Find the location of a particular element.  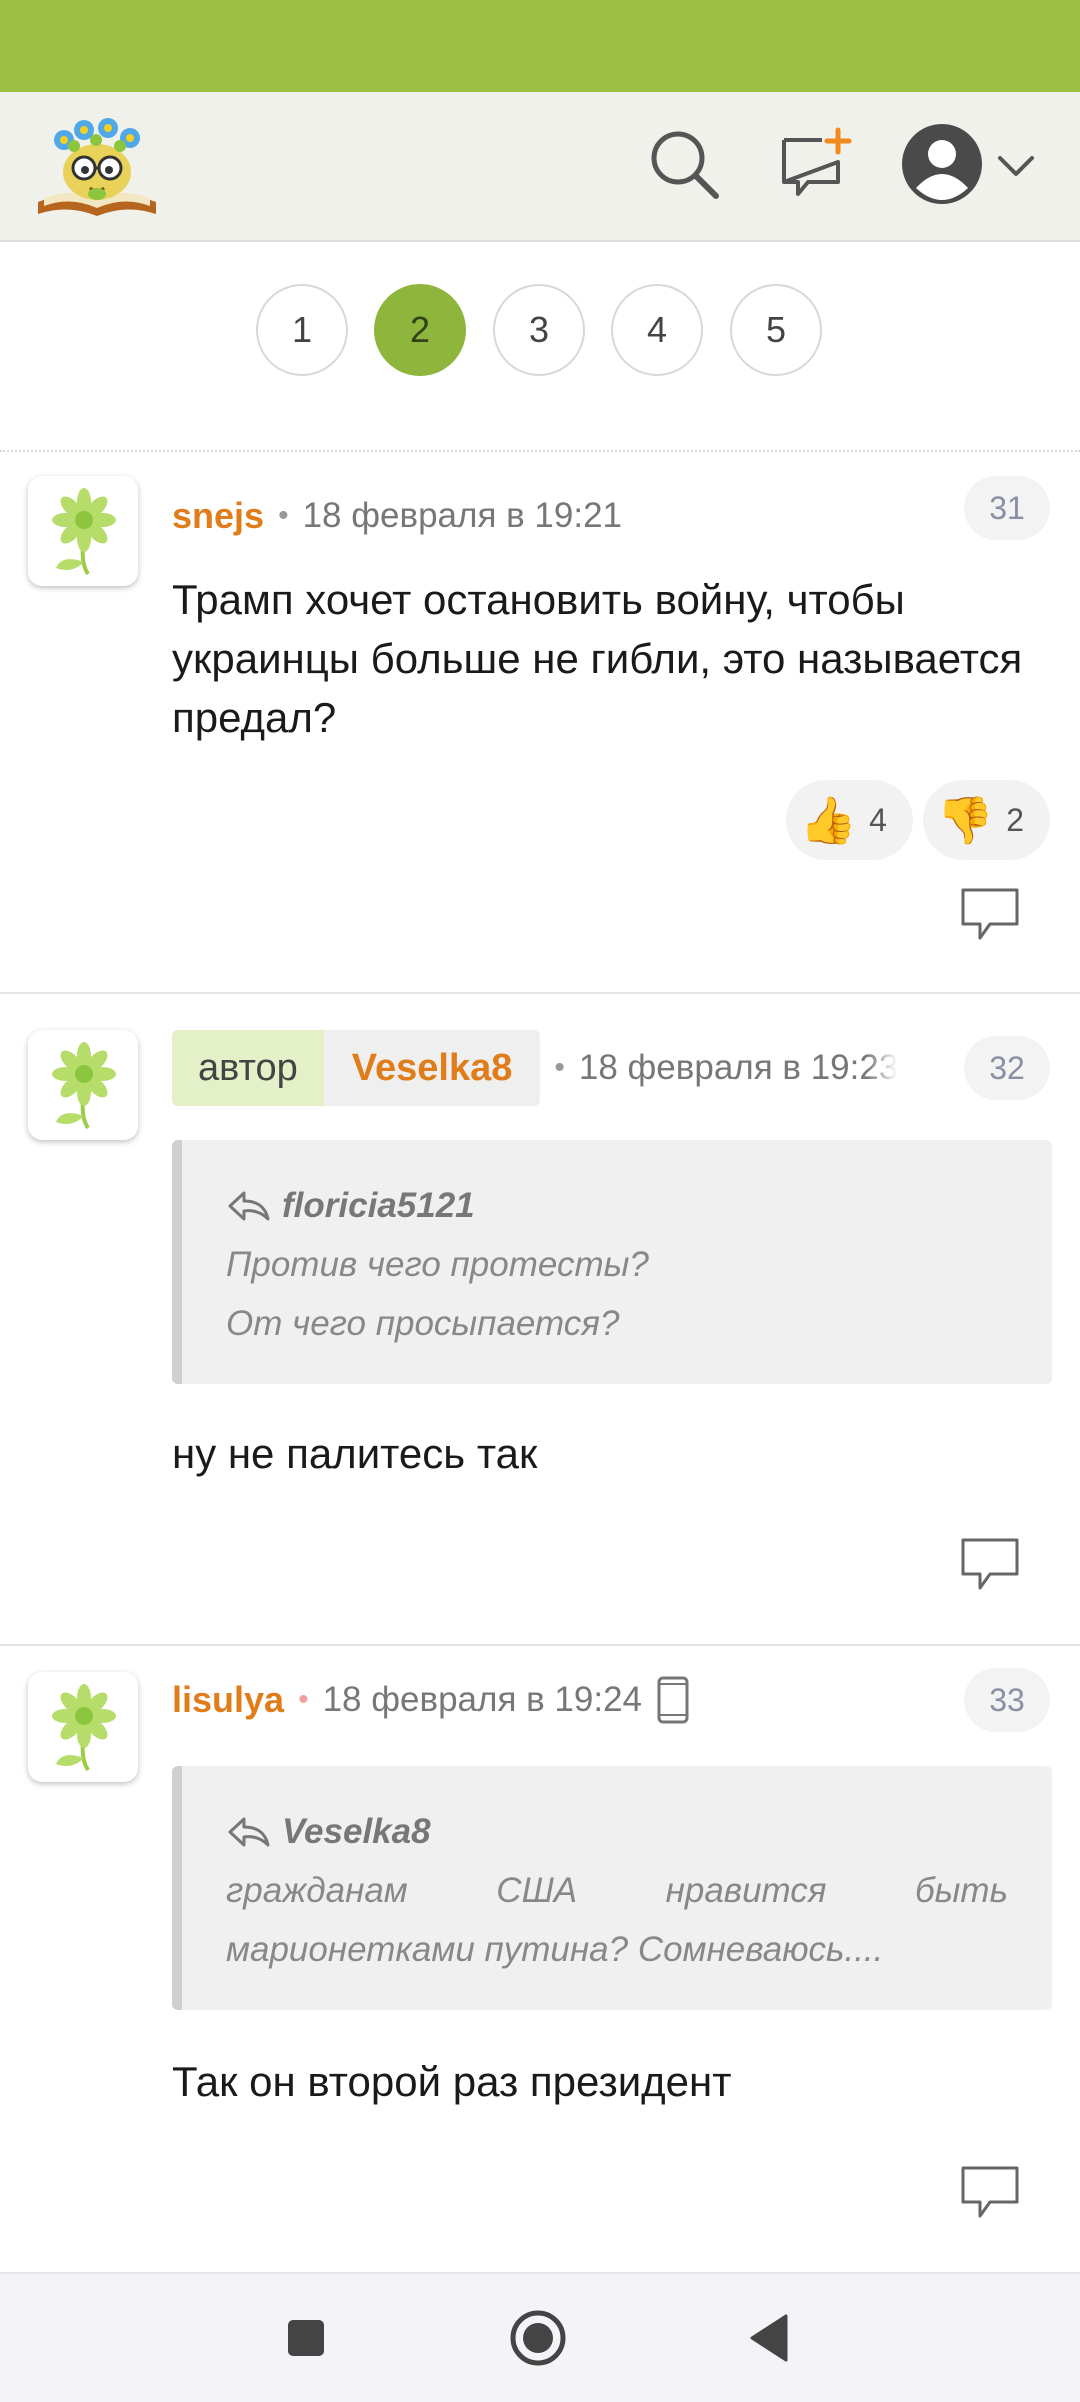

comment-date: 18 февраля в 19:23 is located at coordinates (738, 1067).